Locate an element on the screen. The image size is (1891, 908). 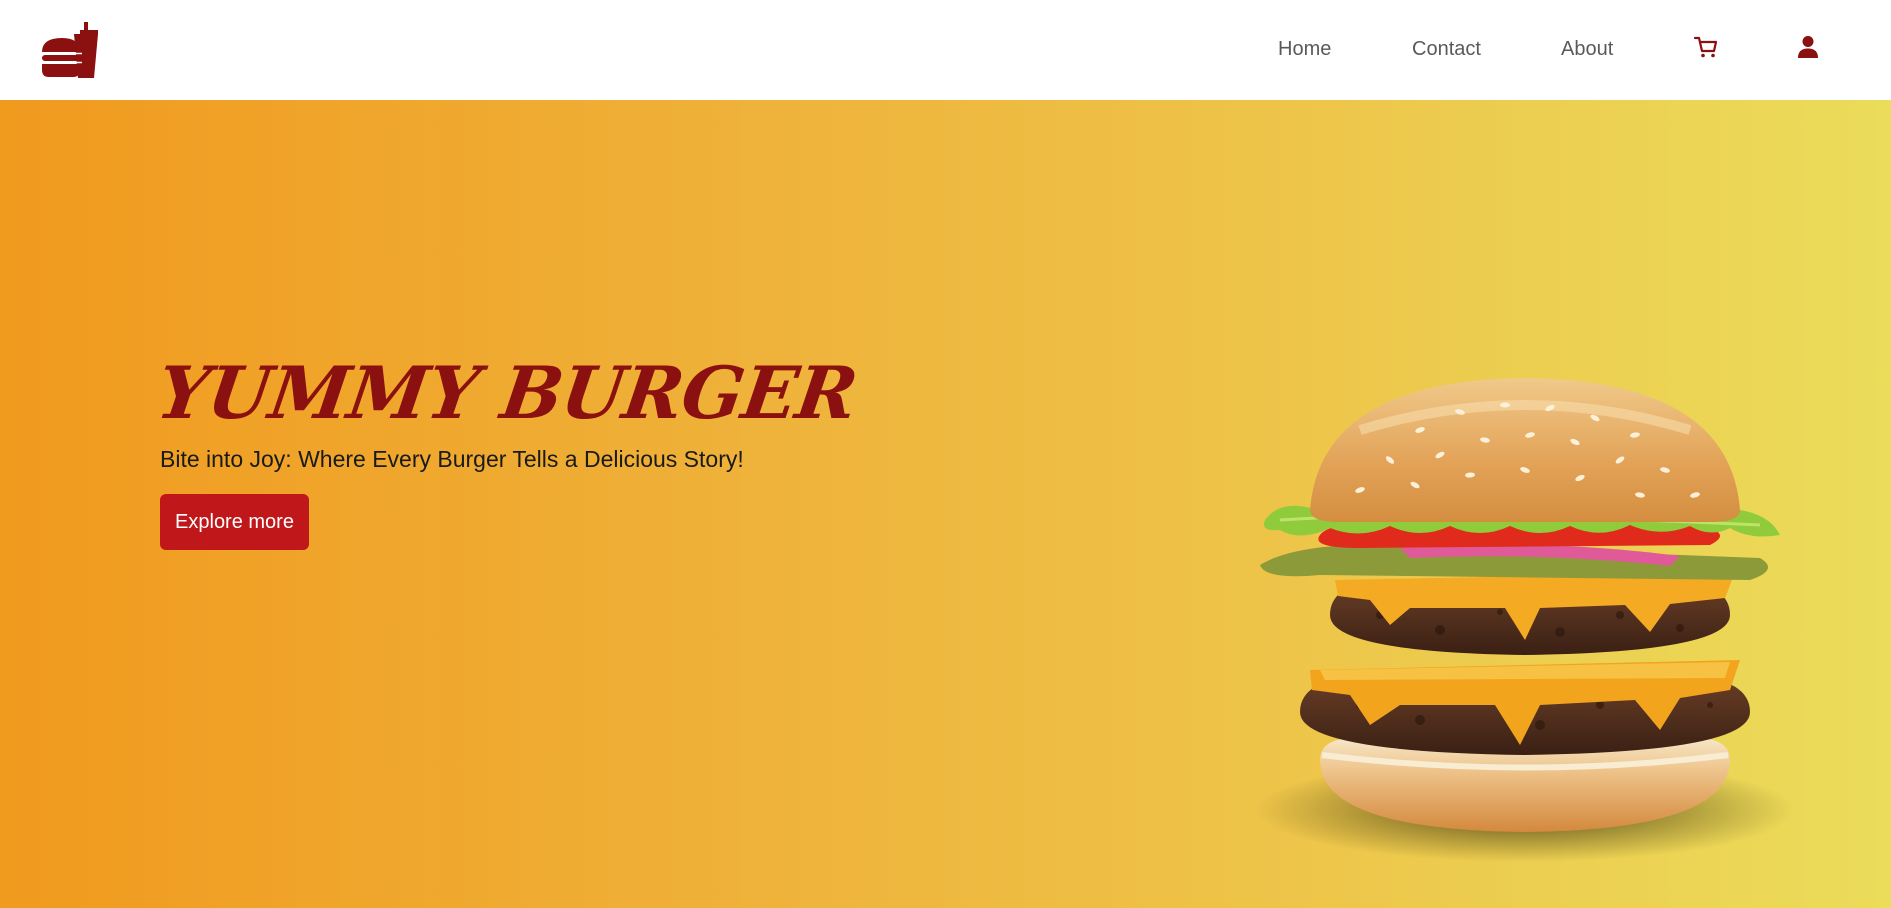
top-navbar: Home Contact About is located at coordinates (945, 50).